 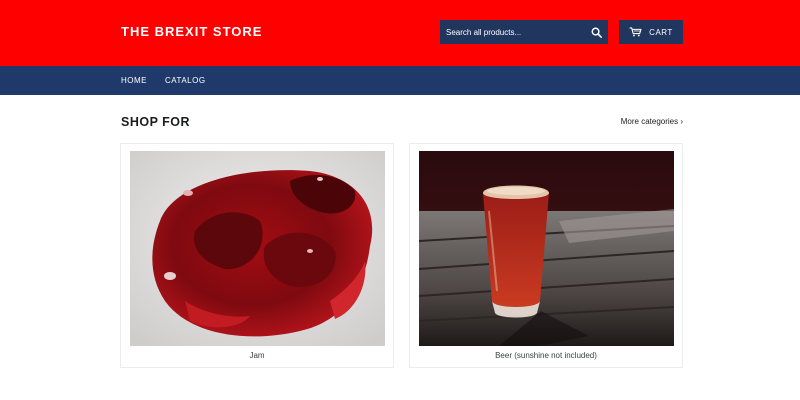 What do you see at coordinates (546, 355) in the screenshot?
I see `collection-title: Beer (sunshine not included)` at bounding box center [546, 355].